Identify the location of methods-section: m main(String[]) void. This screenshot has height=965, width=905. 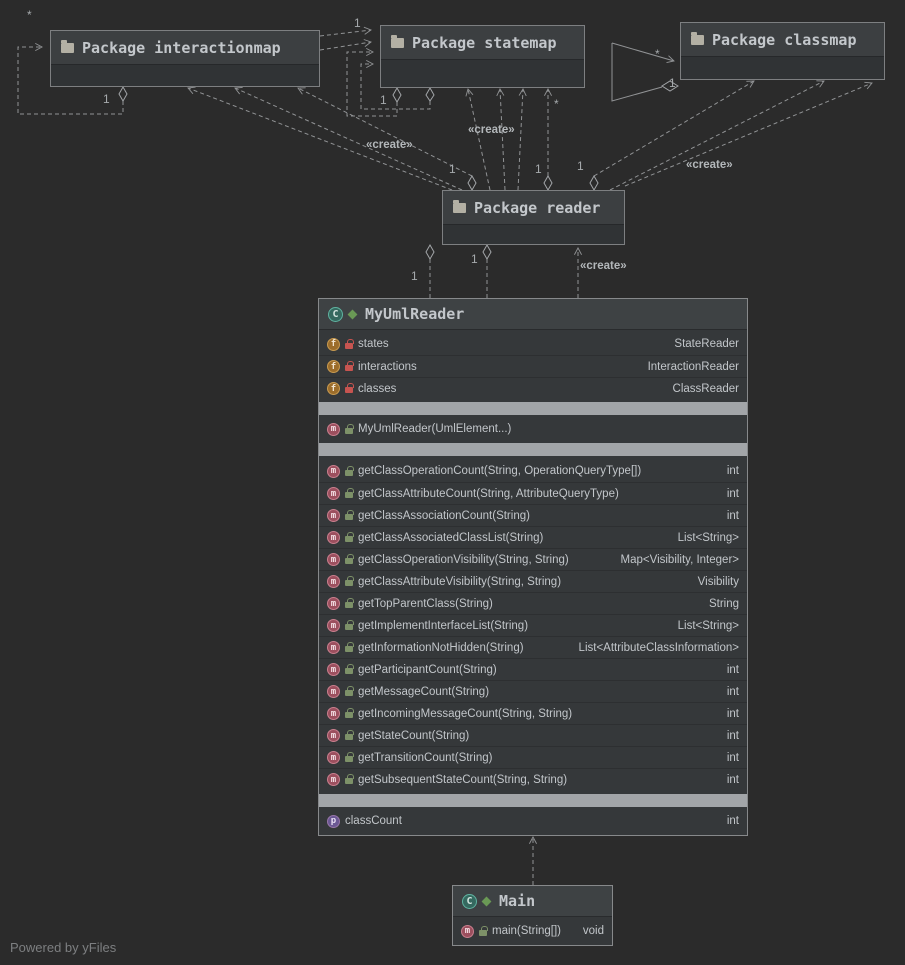
(532, 931).